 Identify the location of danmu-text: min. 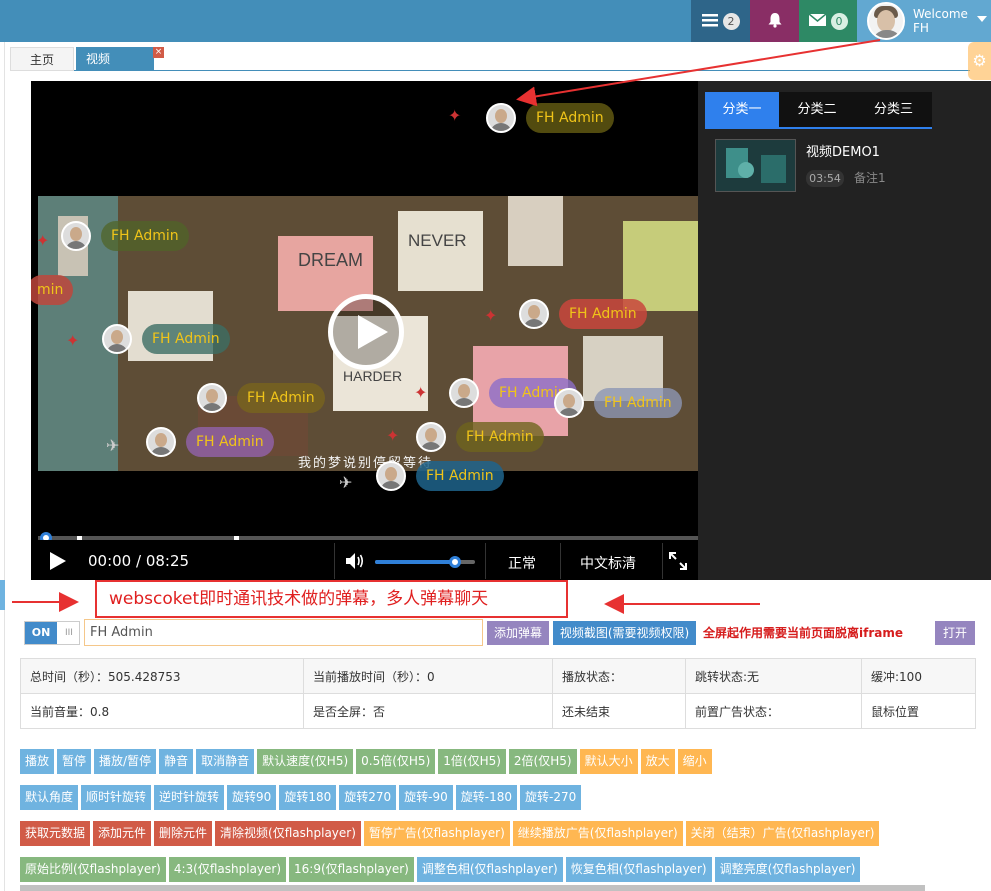
(52, 290).